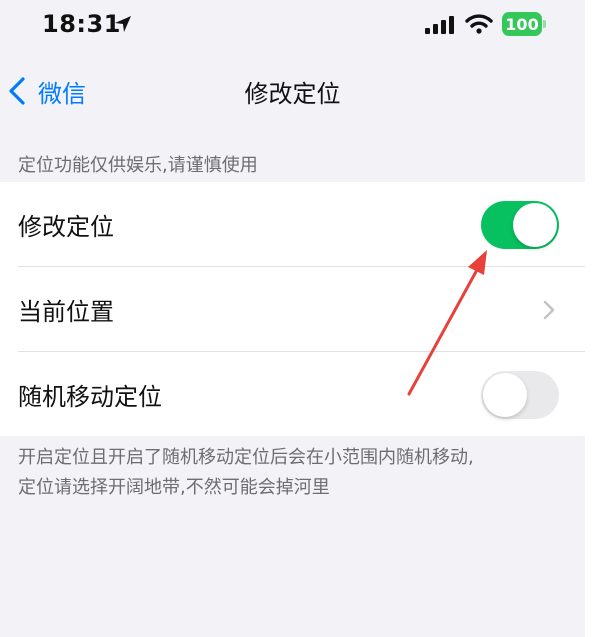 This screenshot has width=601, height=637. Describe the element at coordinates (66, 227) in the screenshot. I see `row-label-modify-location: 修改定位` at that location.